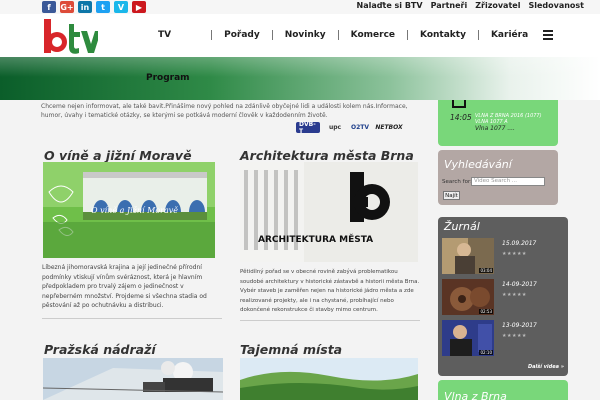  What do you see at coordinates (468, 338) in the screenshot?
I see `video-thumbnail: 02:10` at bounding box center [468, 338].